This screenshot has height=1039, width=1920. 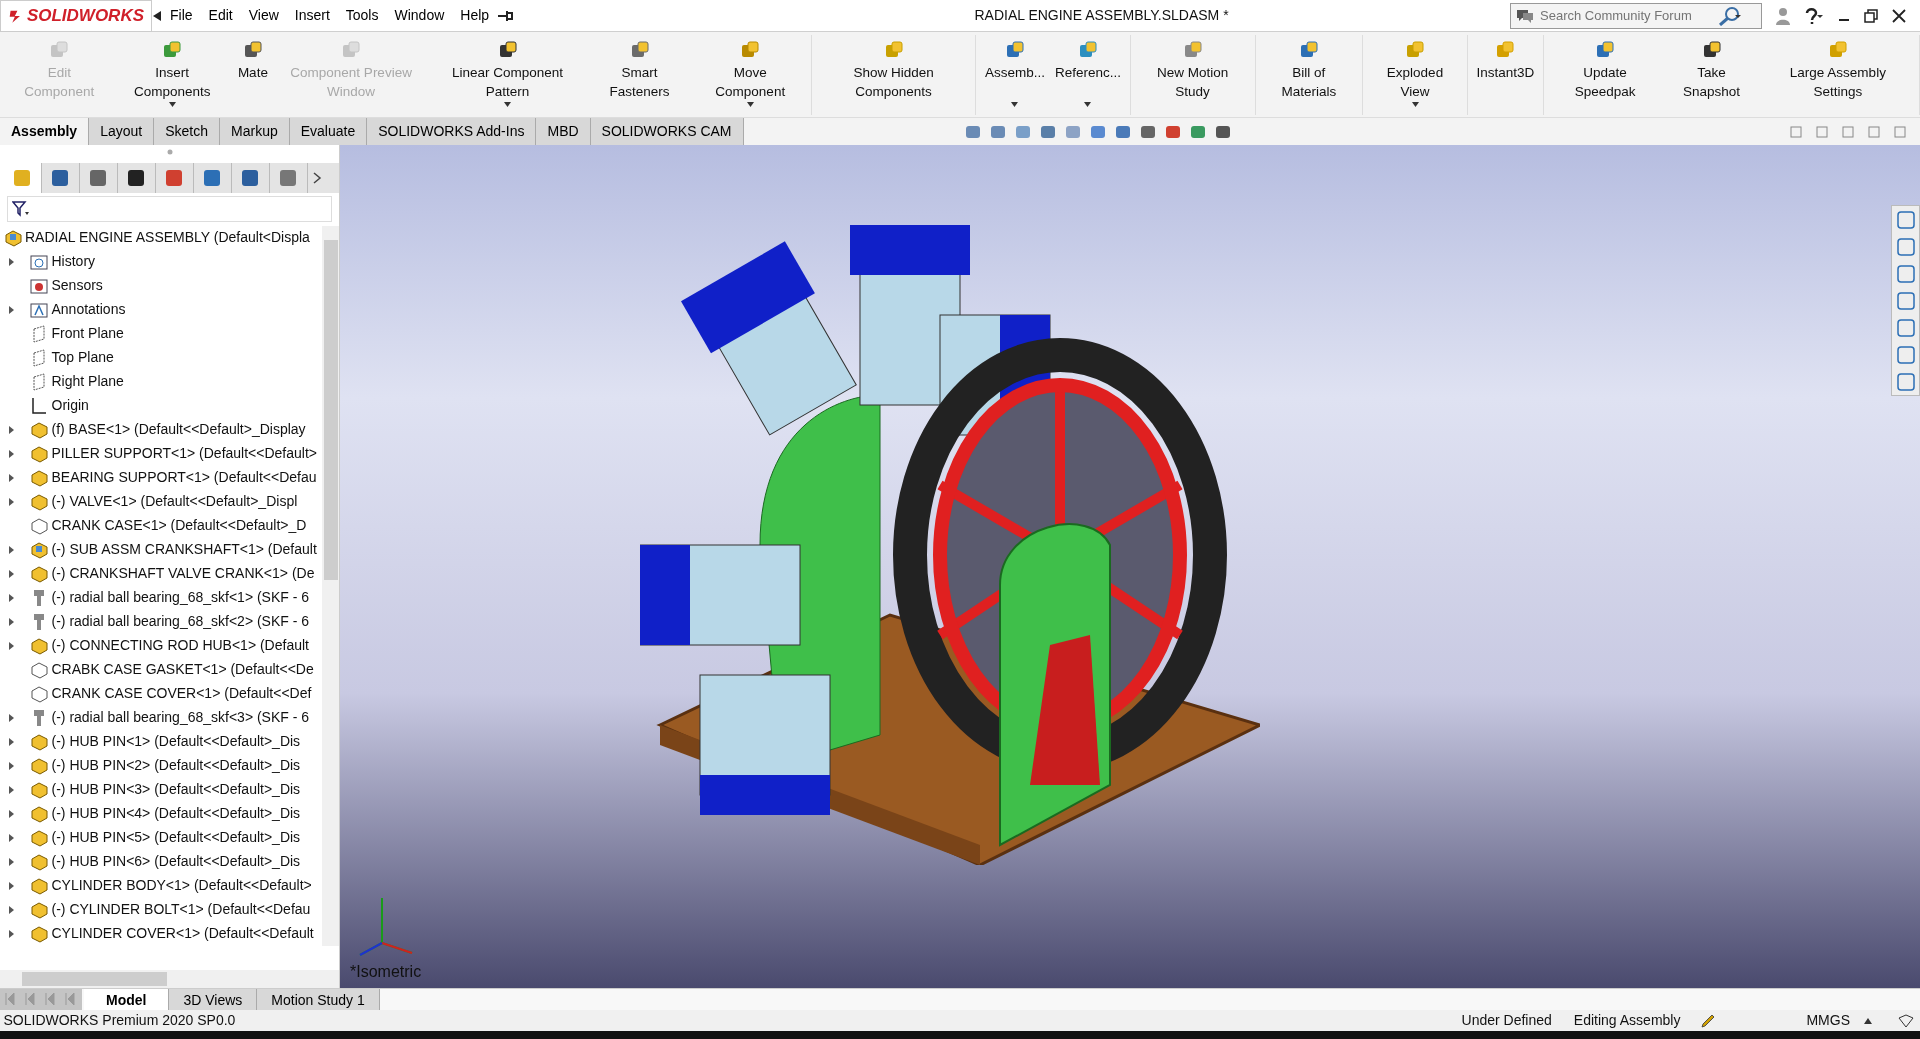 I want to click on menu-item: File, so click(x=181, y=15).